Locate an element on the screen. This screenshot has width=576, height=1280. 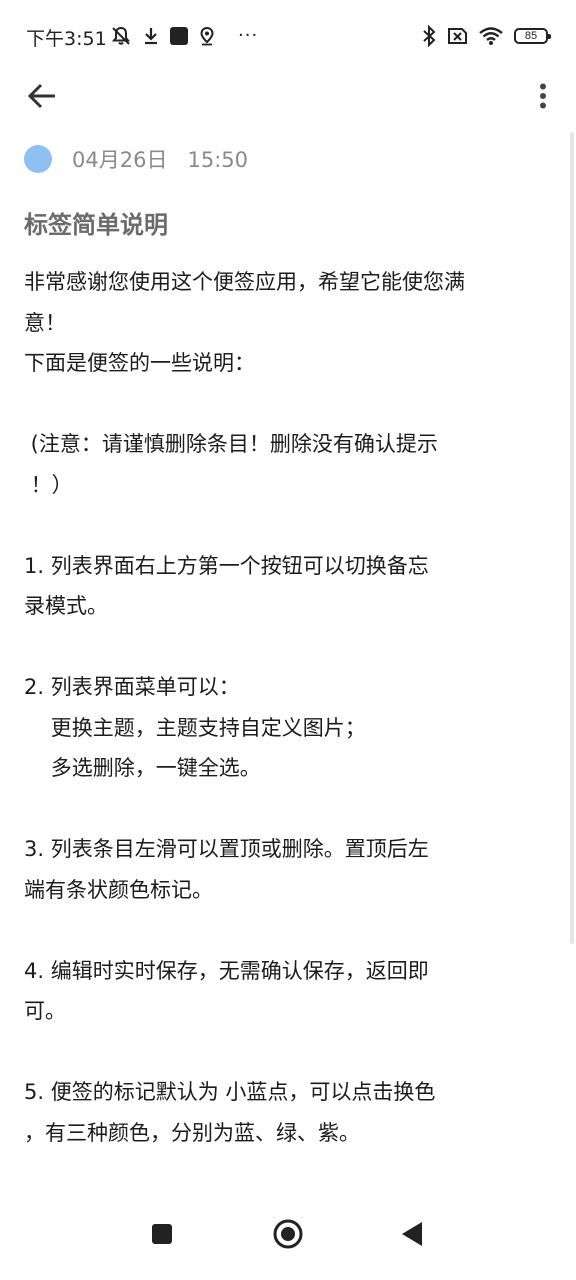
status-right-icons: 85 is located at coordinates (486, 36).